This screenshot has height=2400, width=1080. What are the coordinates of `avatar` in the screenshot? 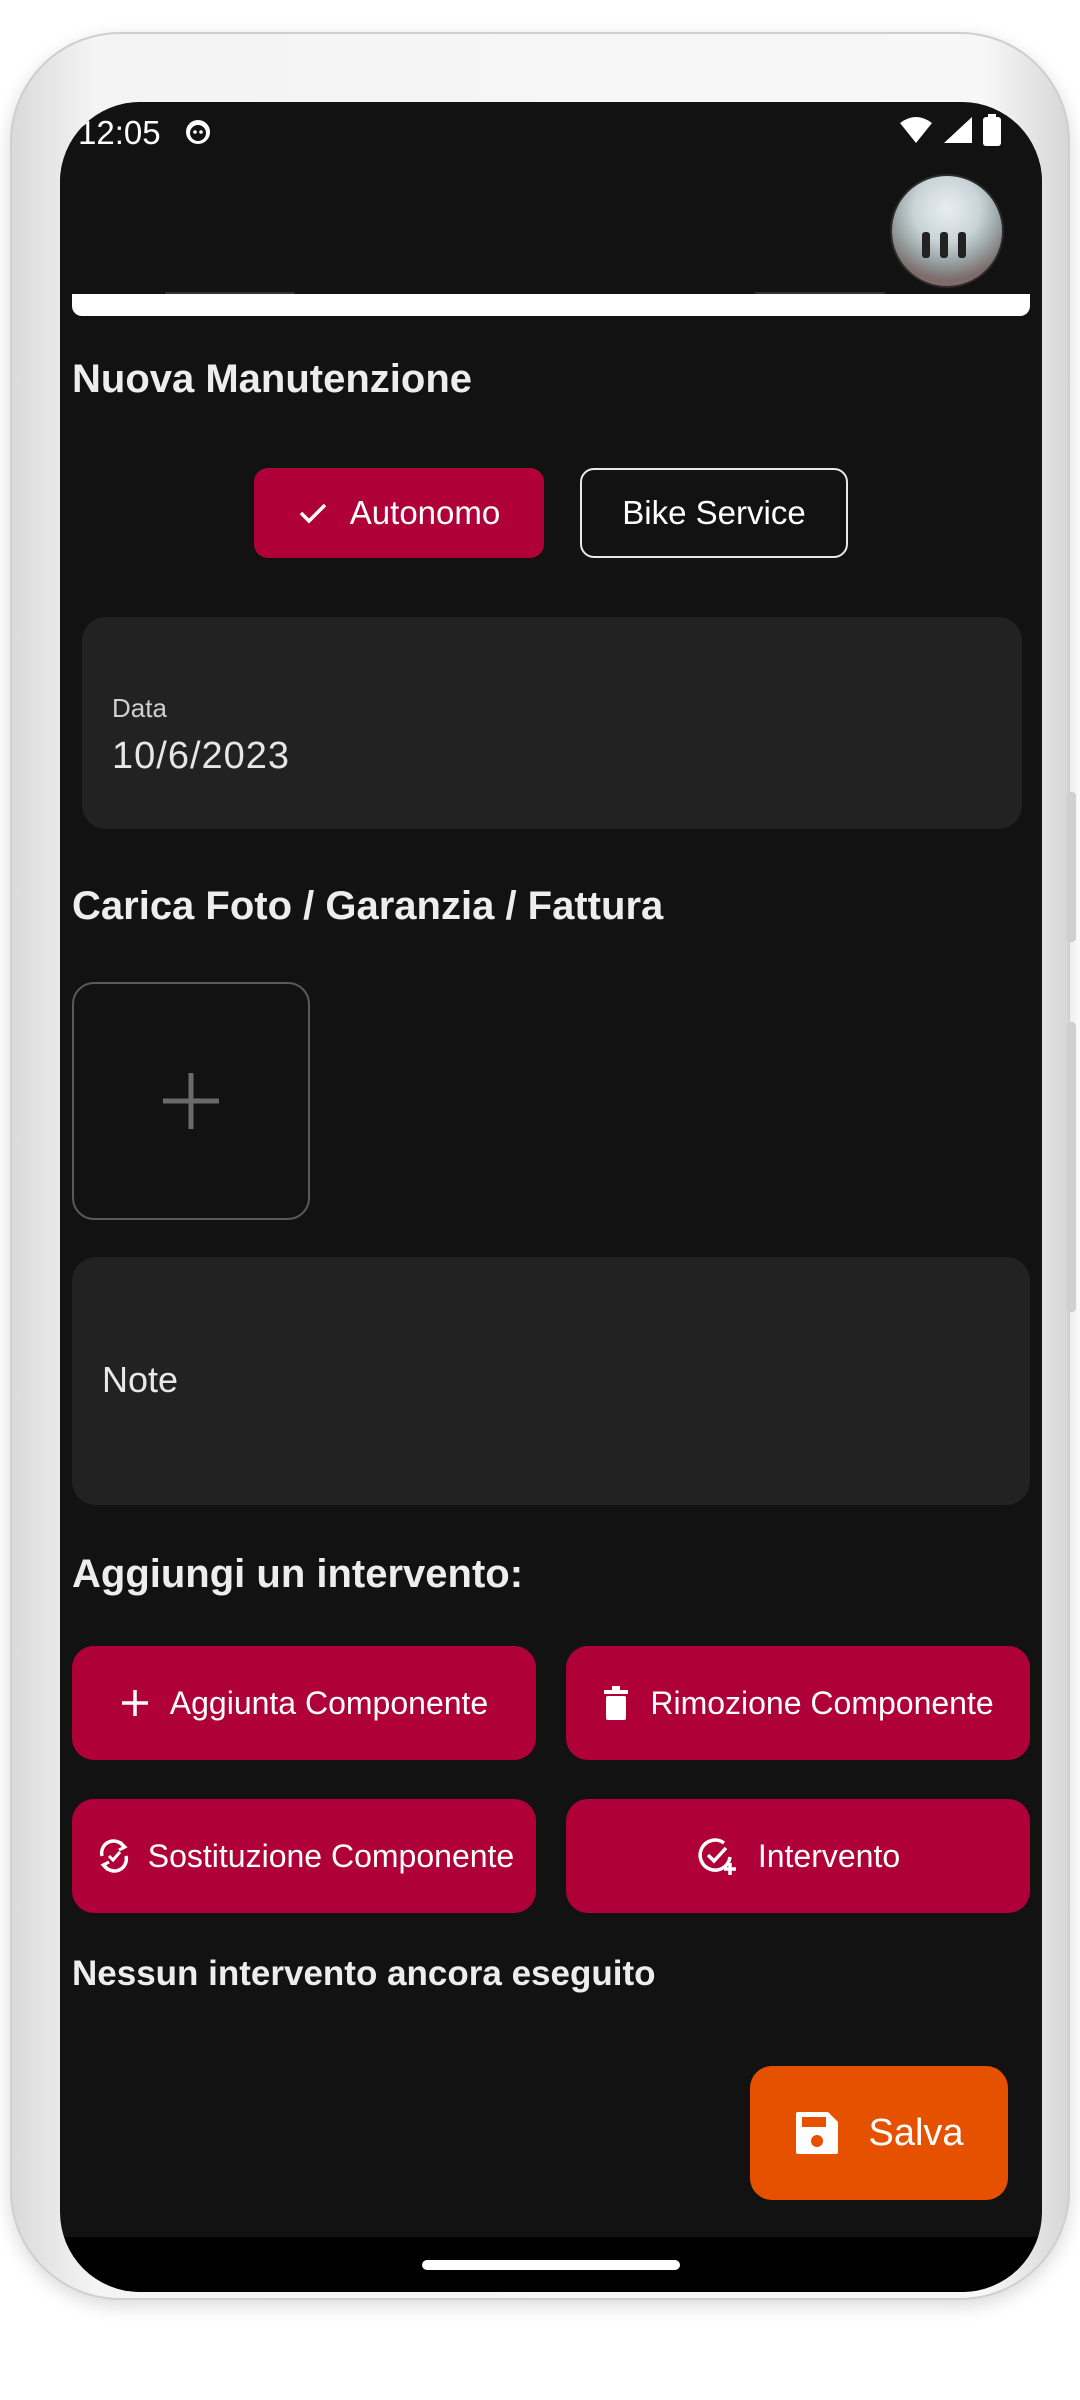 It's located at (947, 231).